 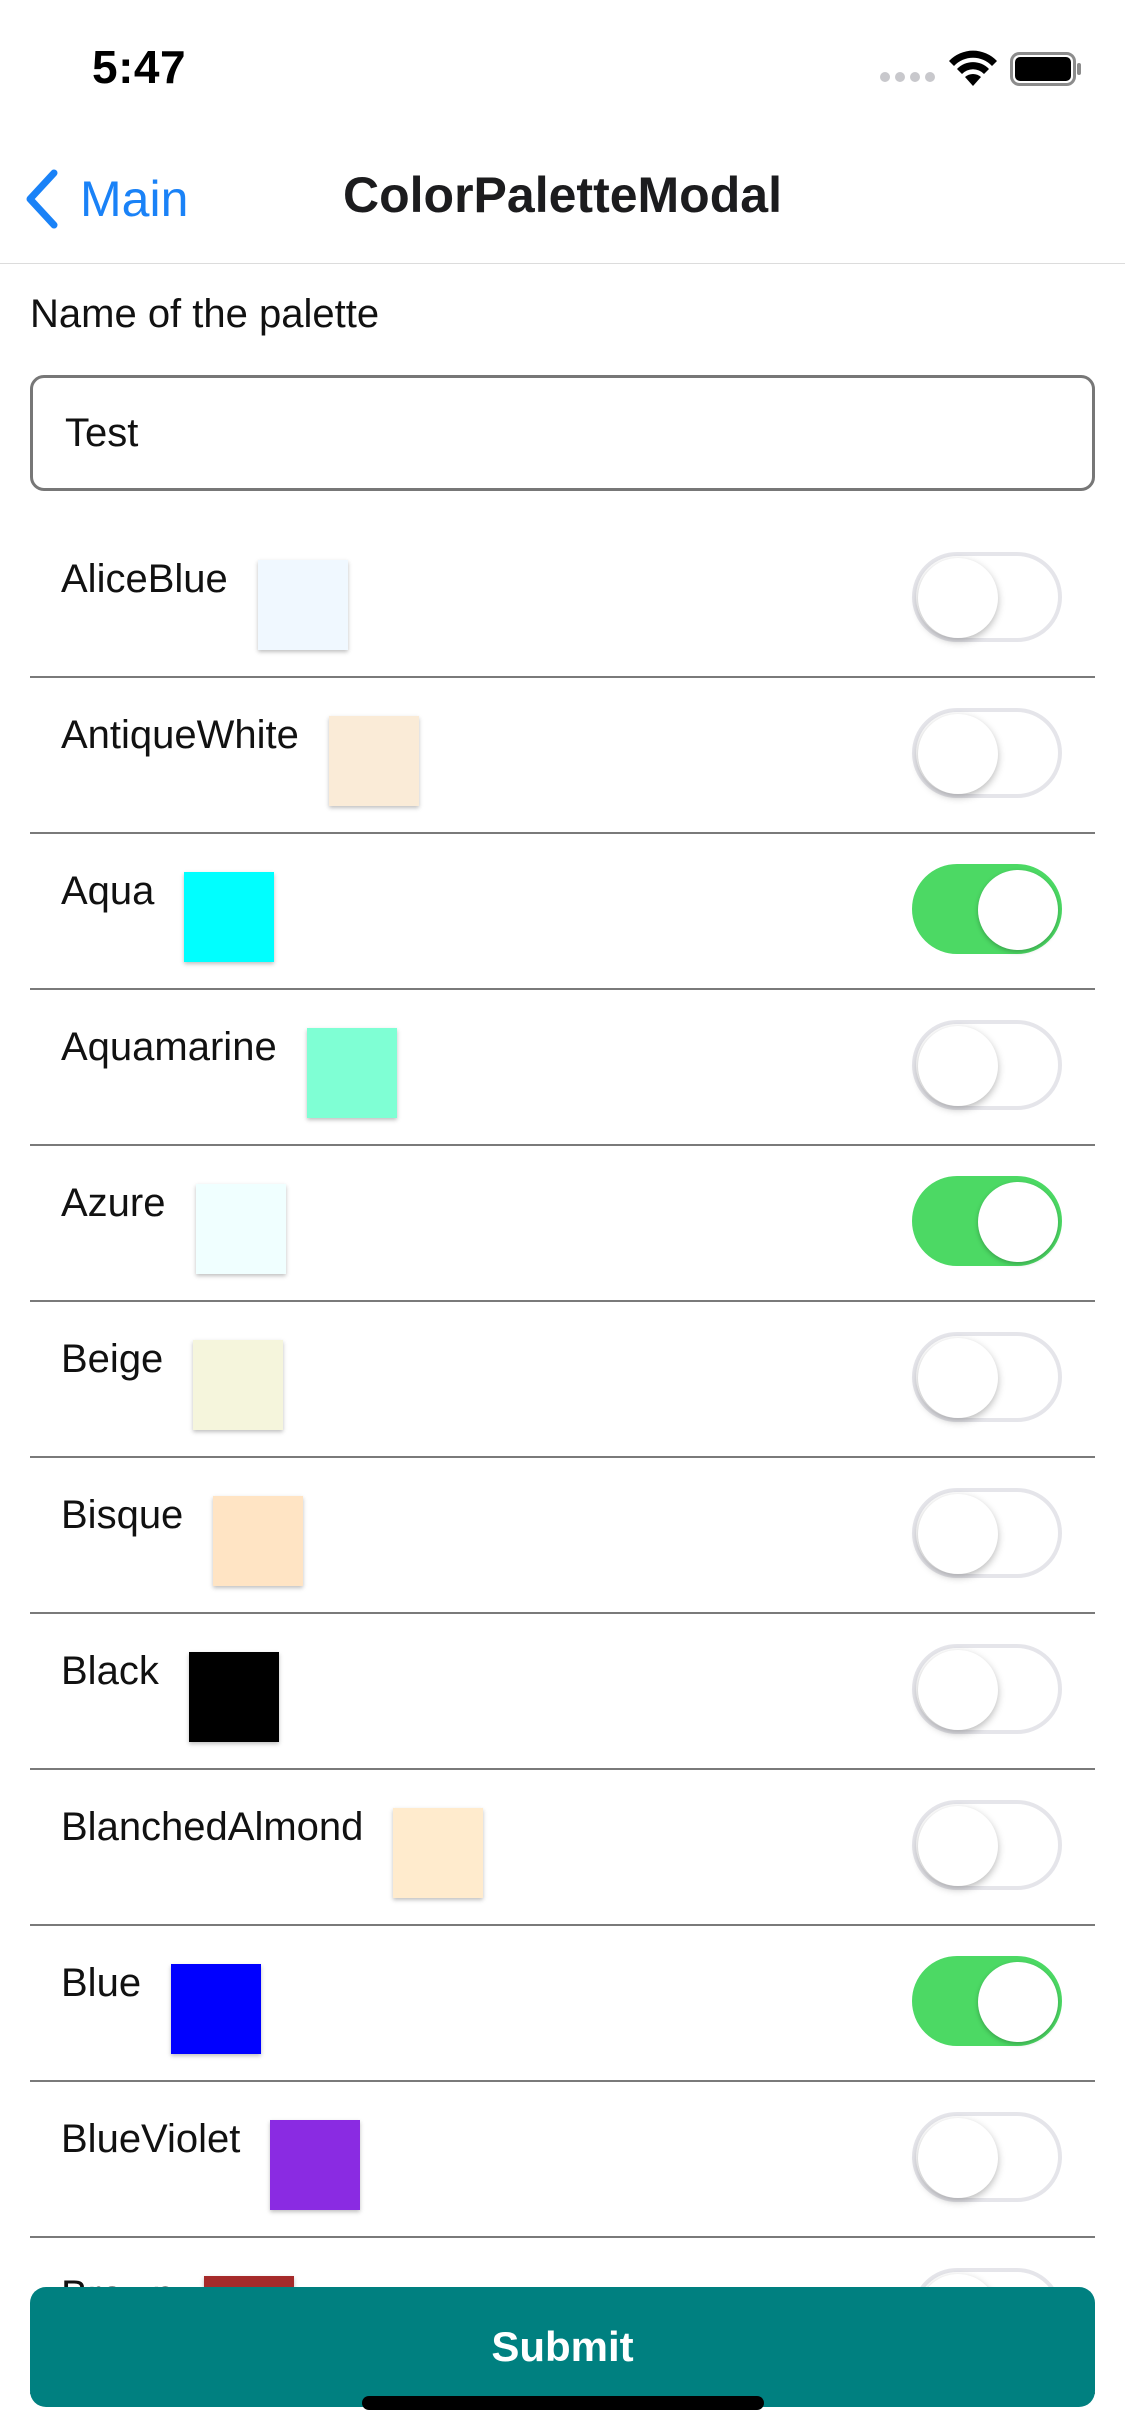 What do you see at coordinates (122, 1515) in the screenshot?
I see `color-name: Bisque` at bounding box center [122, 1515].